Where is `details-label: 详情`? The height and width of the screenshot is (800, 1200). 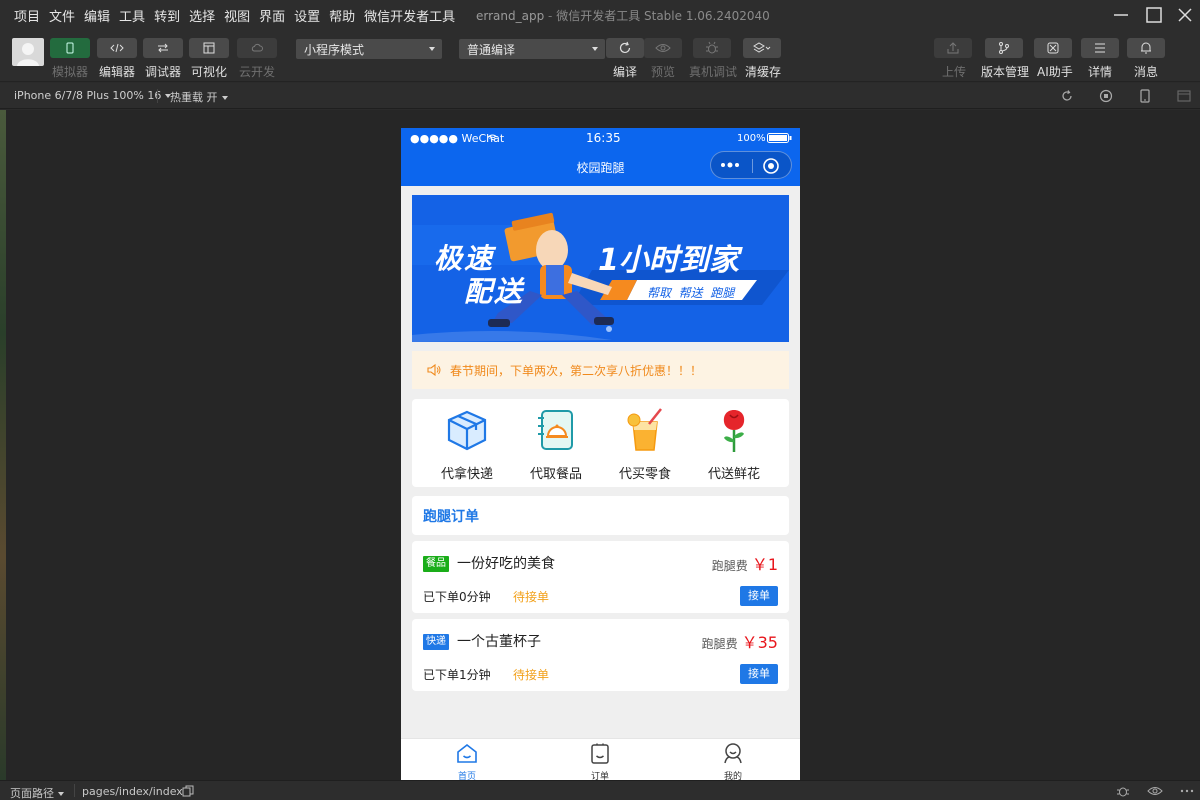 details-label: 详情 is located at coordinates (1100, 72).